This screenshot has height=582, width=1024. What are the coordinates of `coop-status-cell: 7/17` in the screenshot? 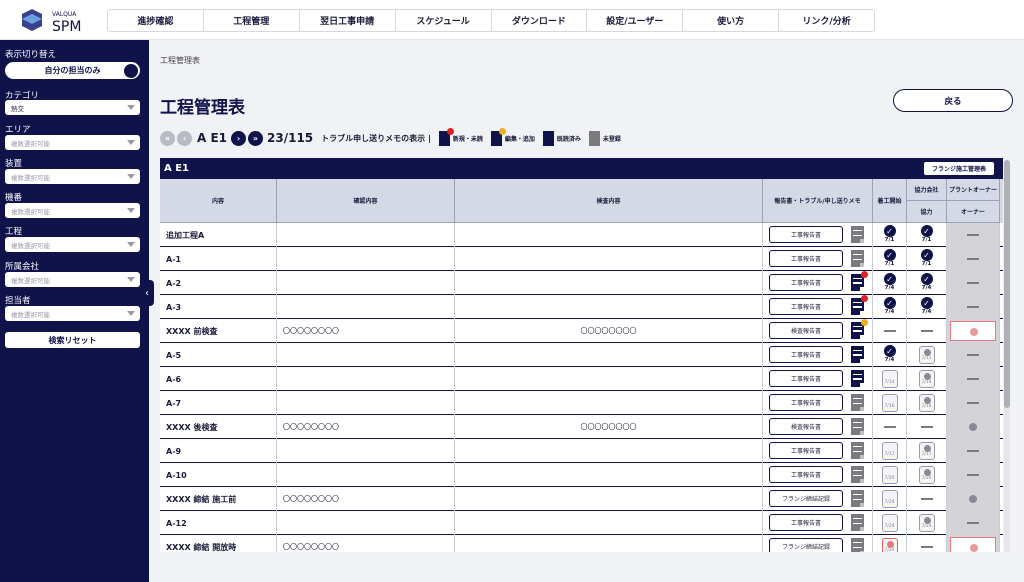 It's located at (927, 451).